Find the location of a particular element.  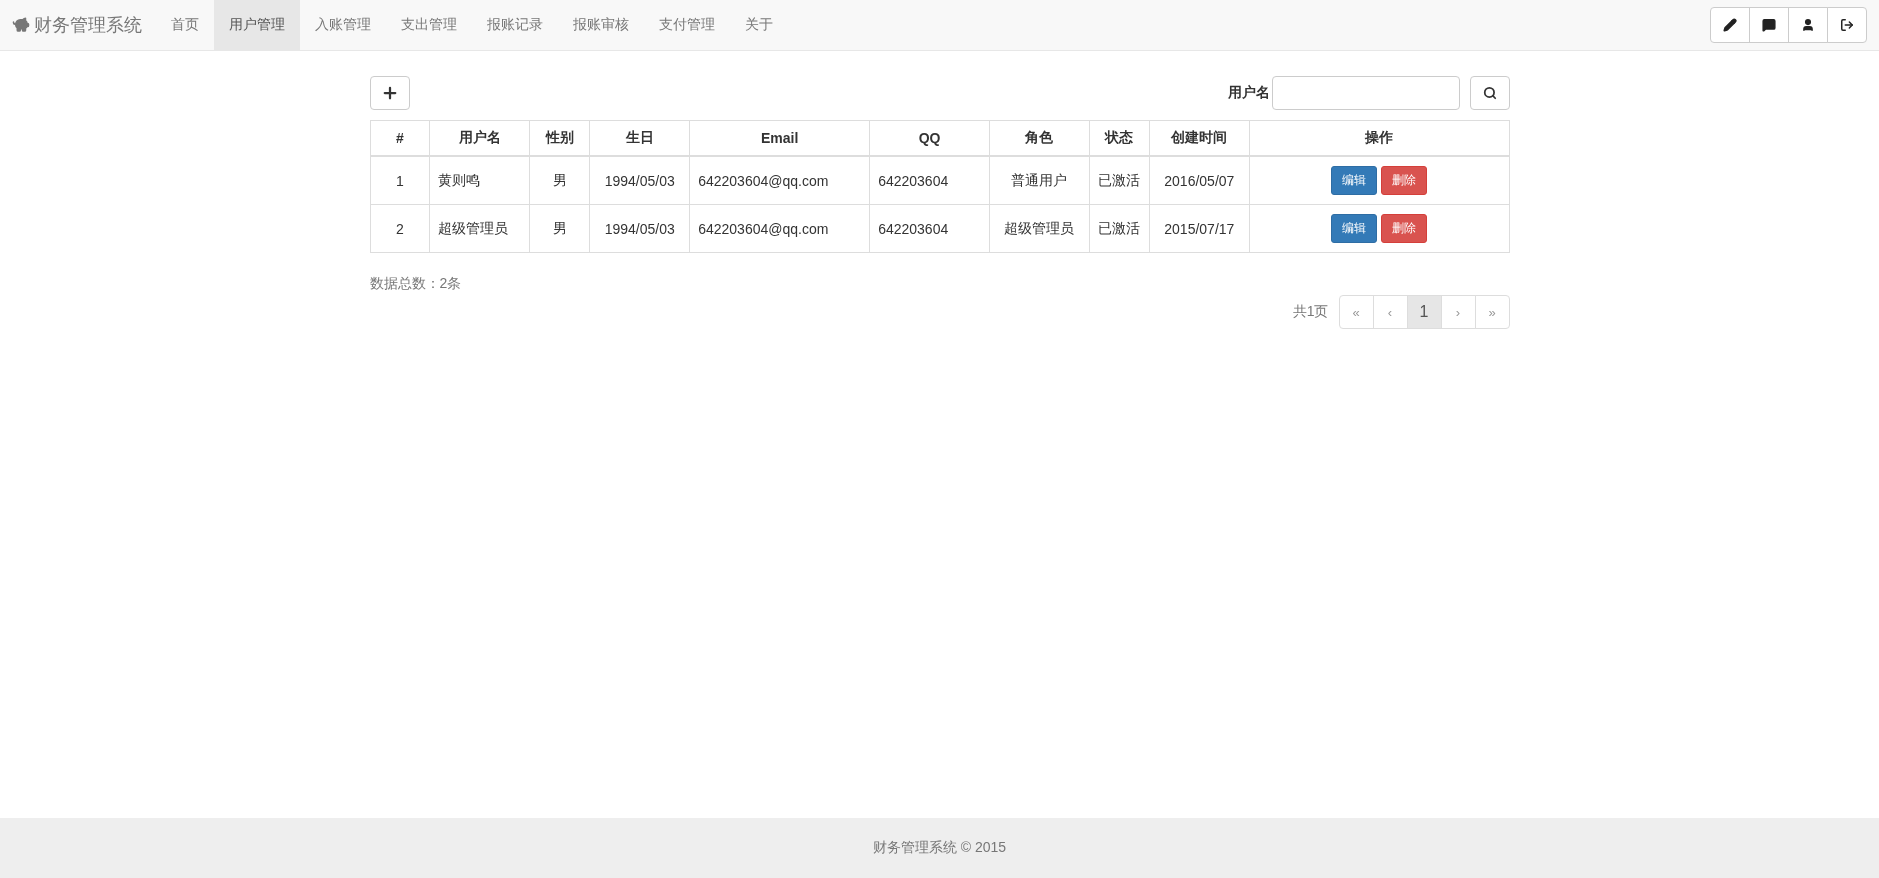

table-cell: 黄则鸣 is located at coordinates (479, 180).